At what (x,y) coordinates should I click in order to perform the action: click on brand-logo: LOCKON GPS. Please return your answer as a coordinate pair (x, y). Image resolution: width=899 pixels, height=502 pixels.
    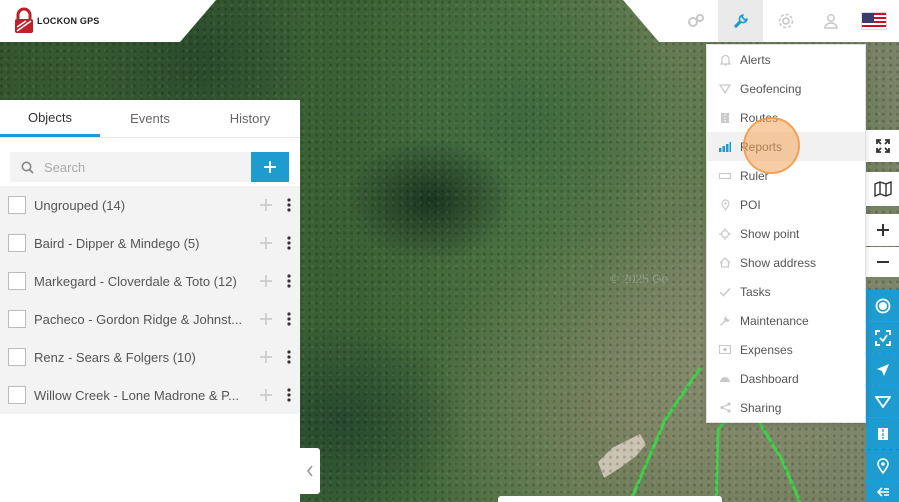
    Looking at the image, I should click on (57, 21).